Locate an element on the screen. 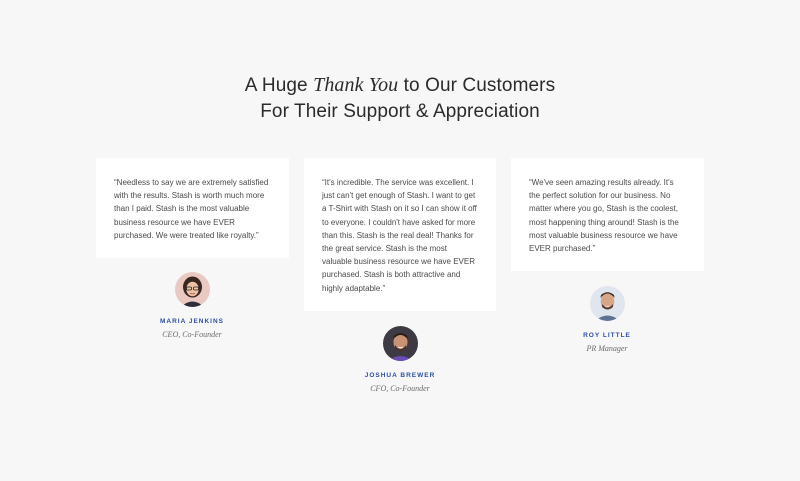 The width and height of the screenshot is (800, 481). heading-line-2: For Their Support & Appreciation is located at coordinates (400, 111).